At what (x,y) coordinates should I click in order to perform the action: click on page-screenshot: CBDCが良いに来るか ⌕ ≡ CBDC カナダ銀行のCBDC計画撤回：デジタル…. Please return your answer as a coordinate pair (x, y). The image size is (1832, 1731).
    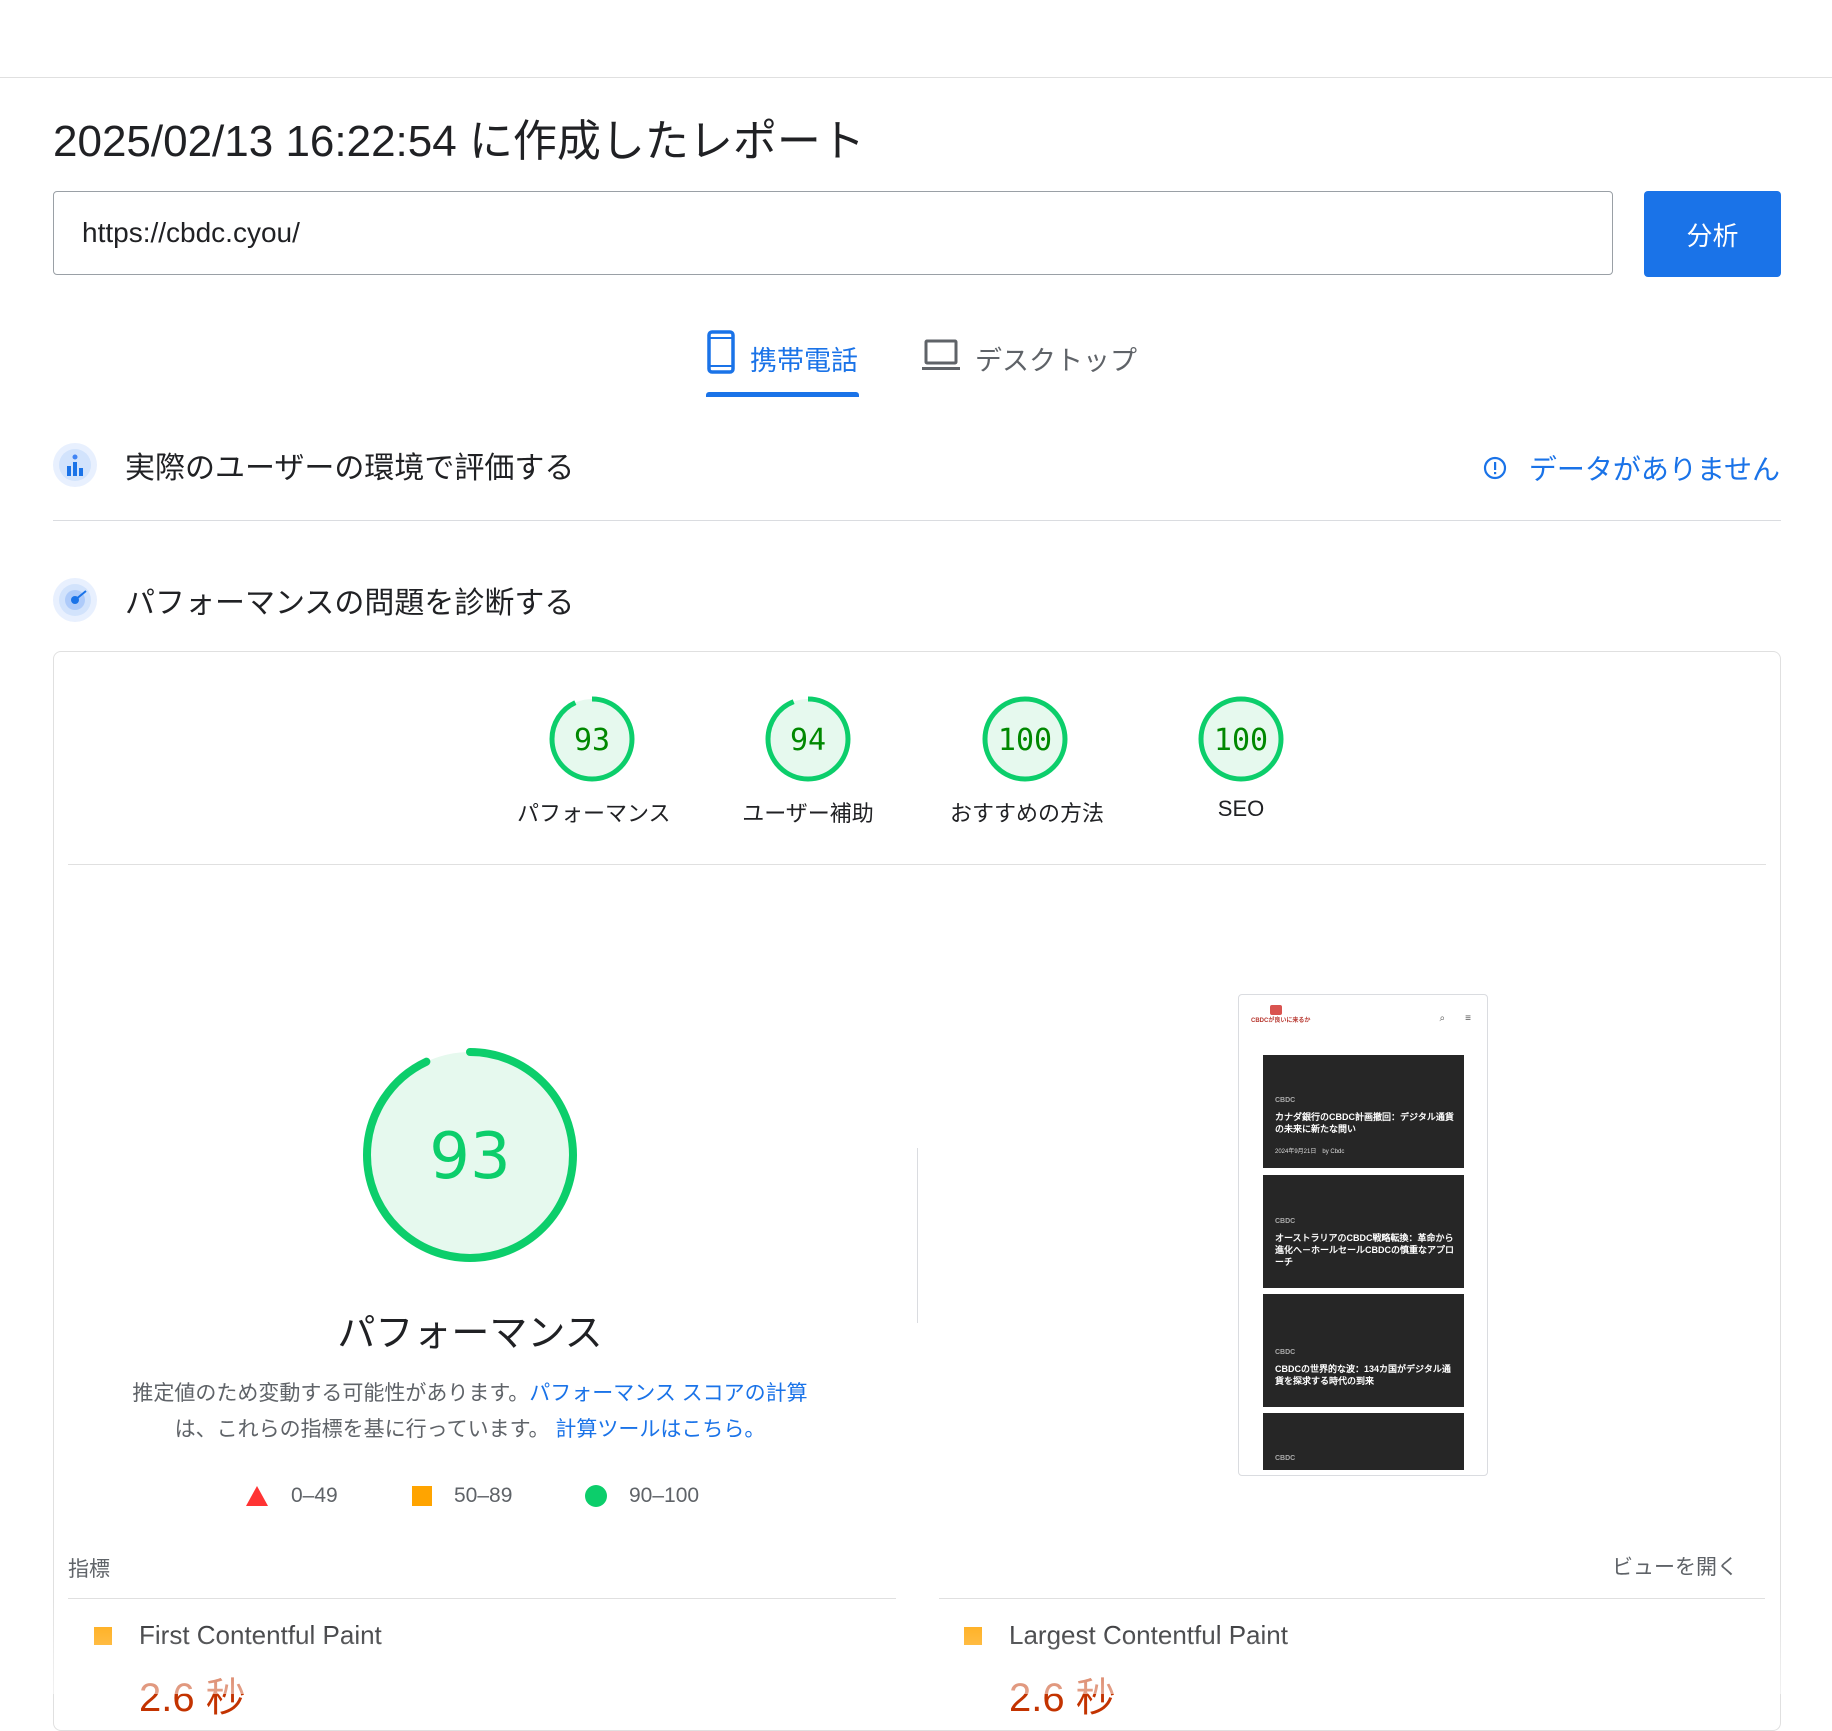
    Looking at the image, I should click on (1363, 1235).